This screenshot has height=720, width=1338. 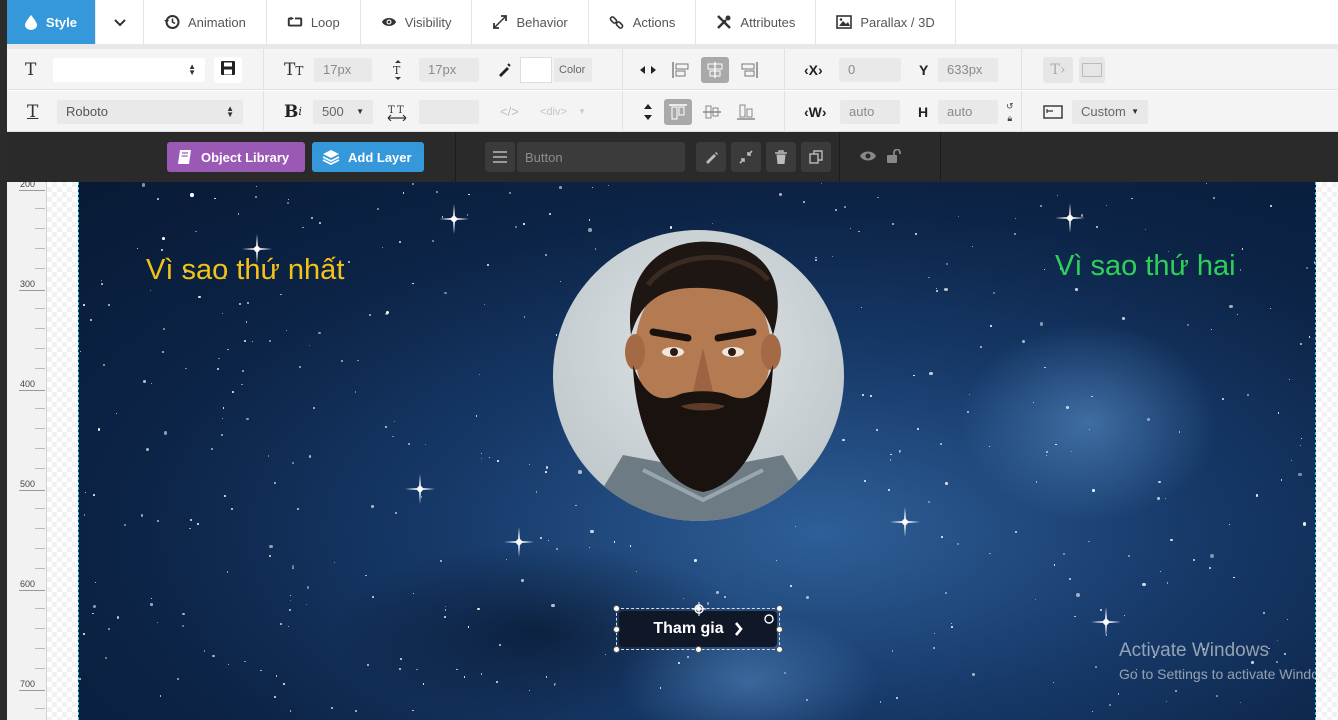 What do you see at coordinates (236, 157) in the screenshot?
I see `object-library-button: Object Library` at bounding box center [236, 157].